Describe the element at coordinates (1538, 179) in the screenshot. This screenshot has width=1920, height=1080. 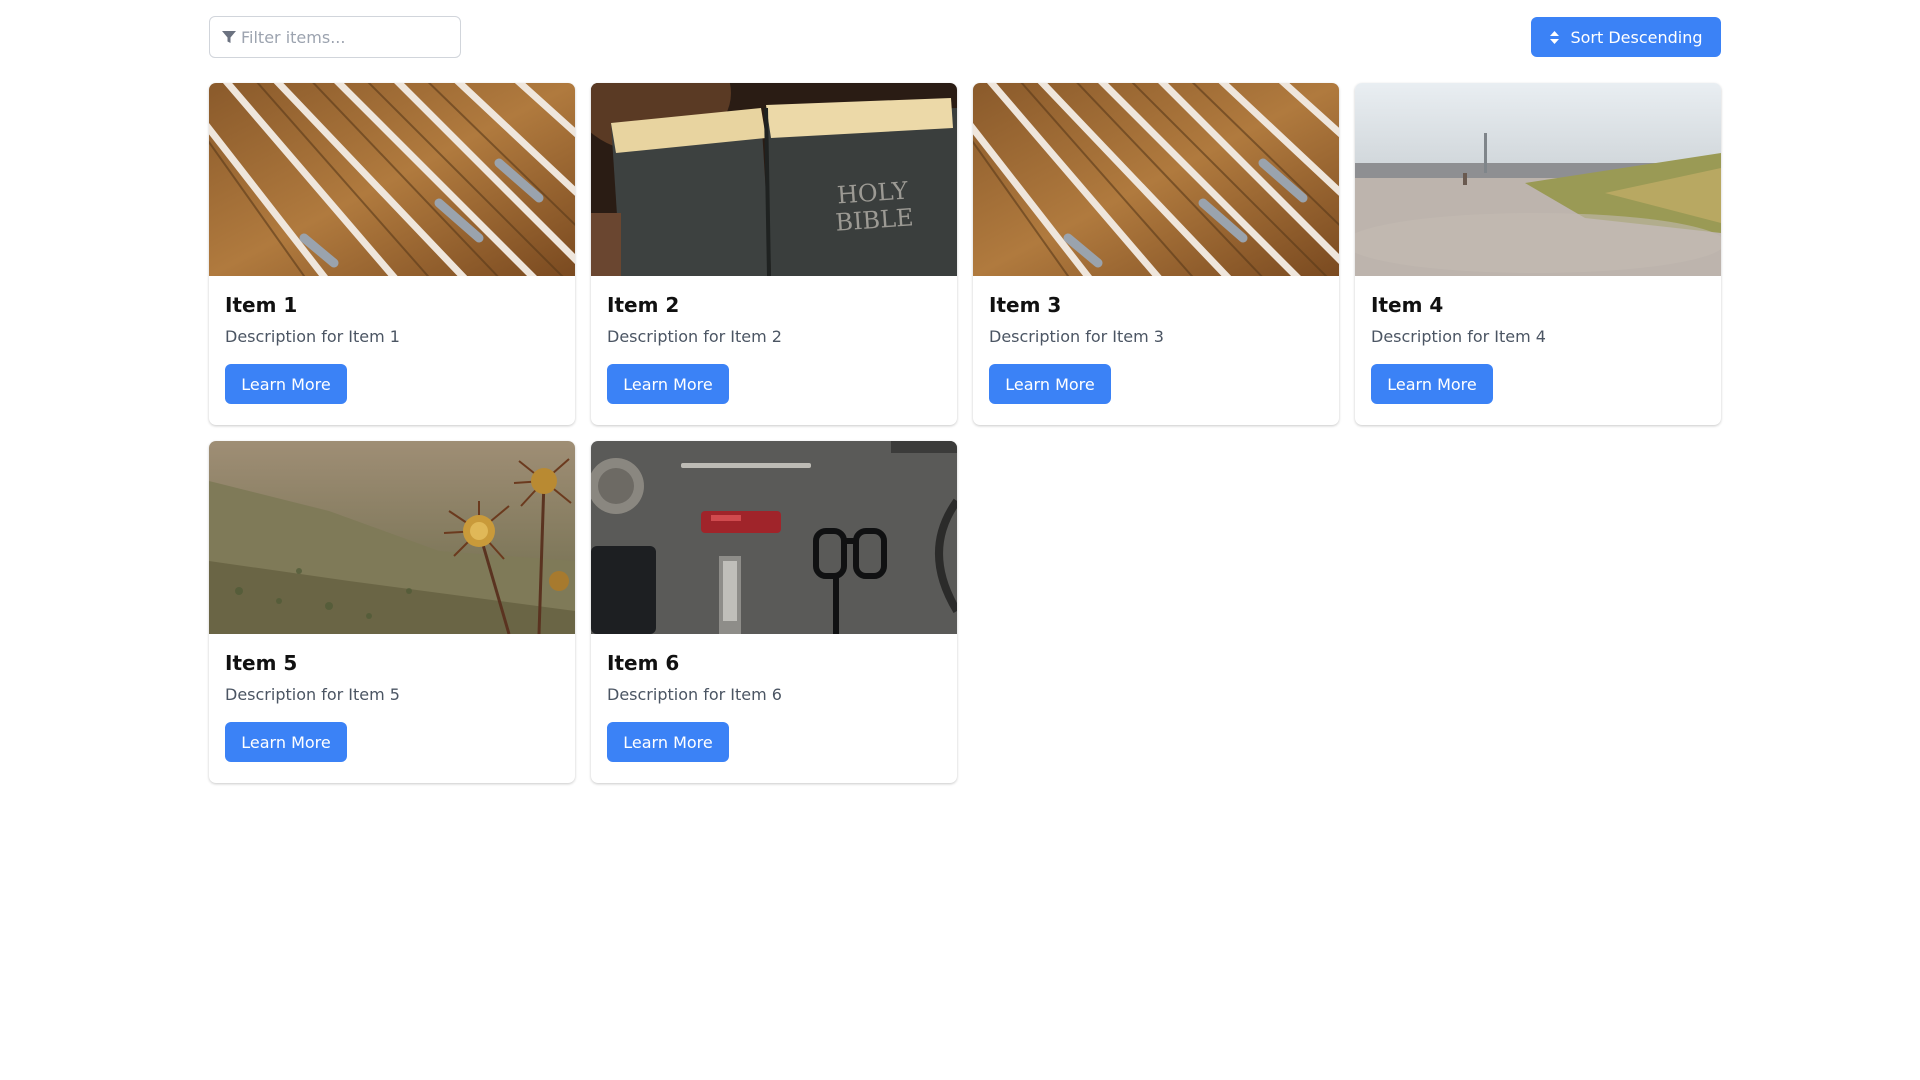
I see `item-image-beach` at that location.